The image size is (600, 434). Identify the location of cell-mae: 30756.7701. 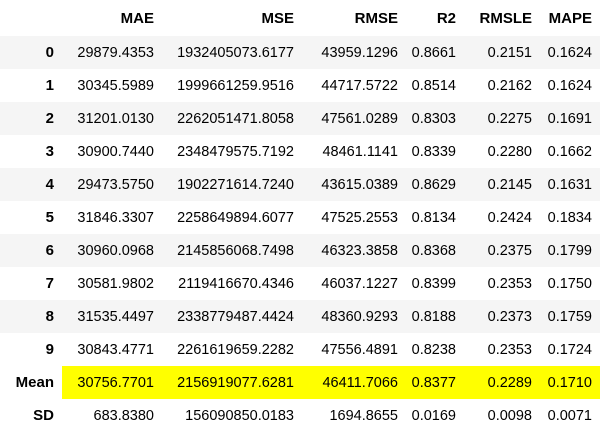
(112, 382).